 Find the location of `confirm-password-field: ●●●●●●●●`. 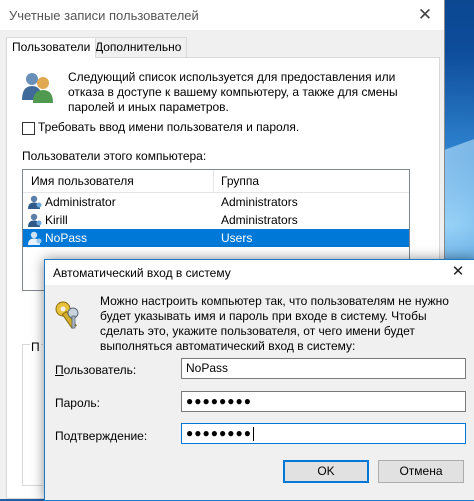

confirm-password-field: ●●●●●●●● is located at coordinates (323, 433).